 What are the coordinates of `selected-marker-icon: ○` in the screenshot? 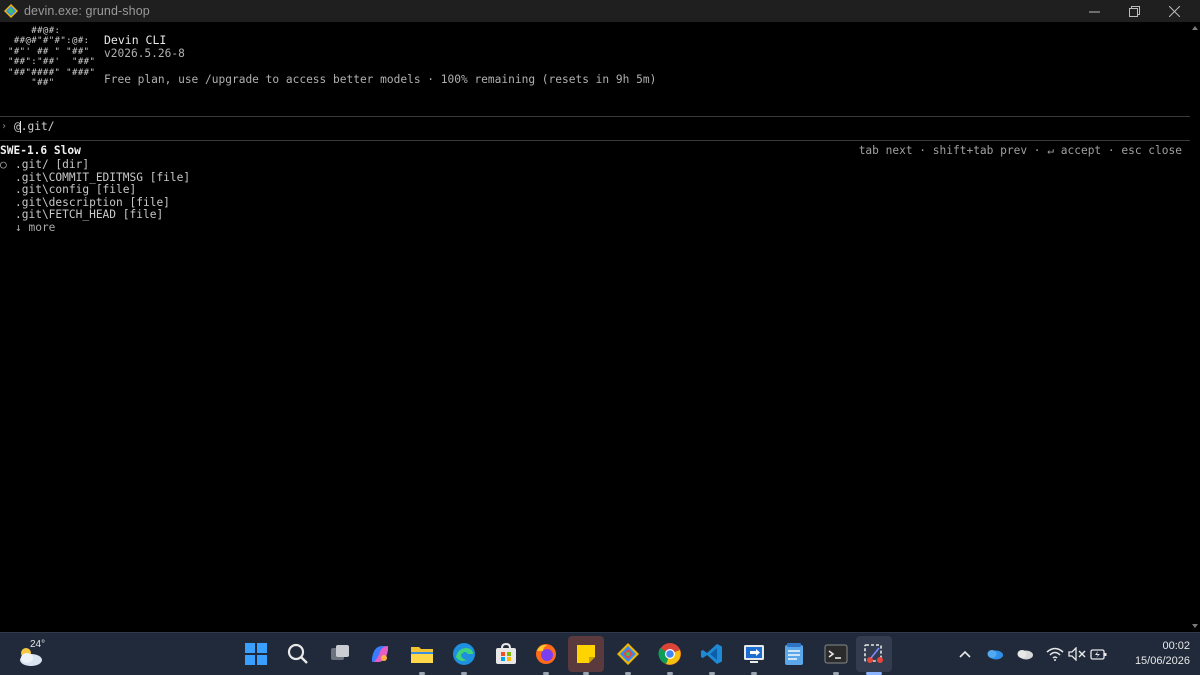 It's located at (3, 164).